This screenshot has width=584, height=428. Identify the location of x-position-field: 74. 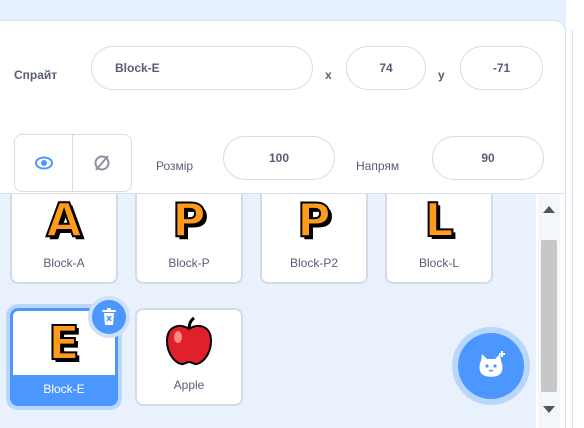
(386, 68).